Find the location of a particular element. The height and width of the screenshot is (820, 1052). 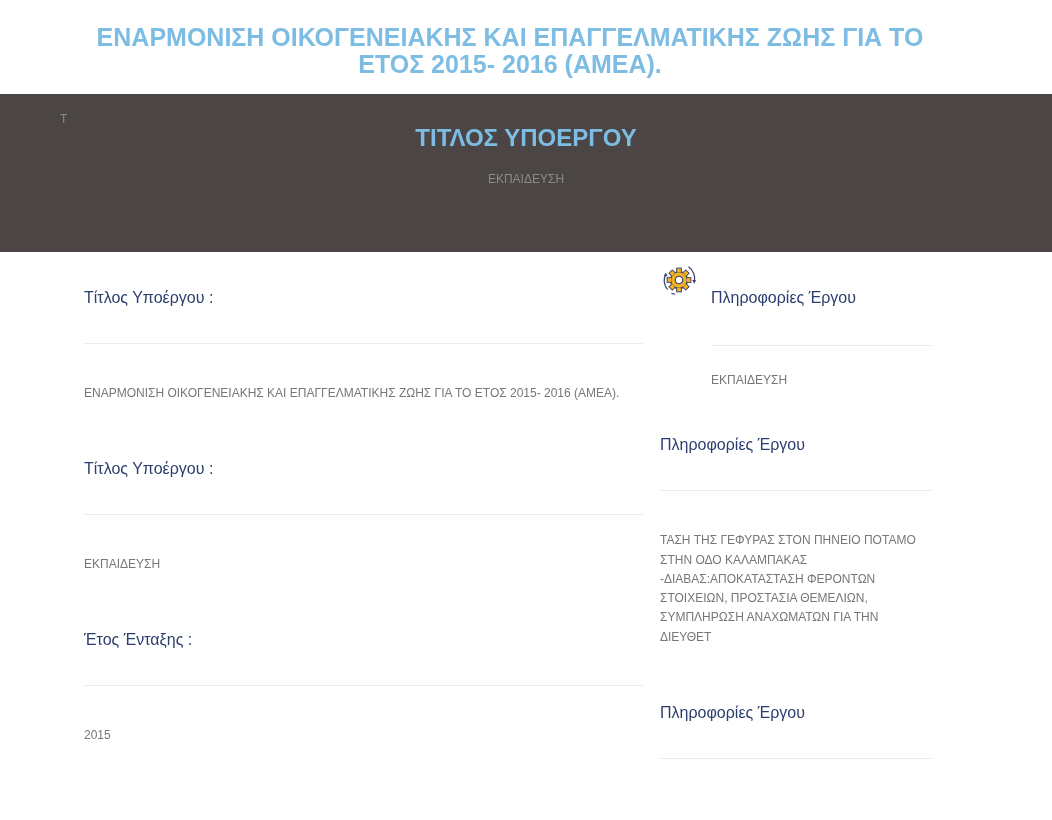

section-value: ΕΚΠΑΙΔΕΥΣΗ is located at coordinates (750, 380).